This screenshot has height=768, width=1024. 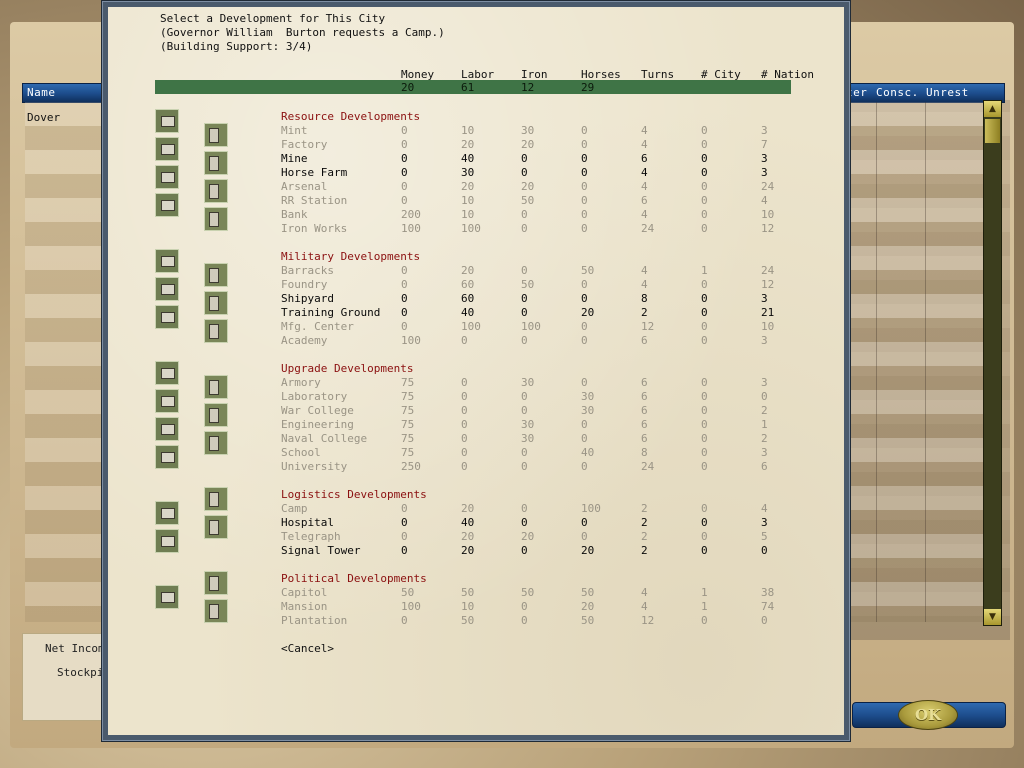 I want to click on cell-labor: 40, so click(x=468, y=522).